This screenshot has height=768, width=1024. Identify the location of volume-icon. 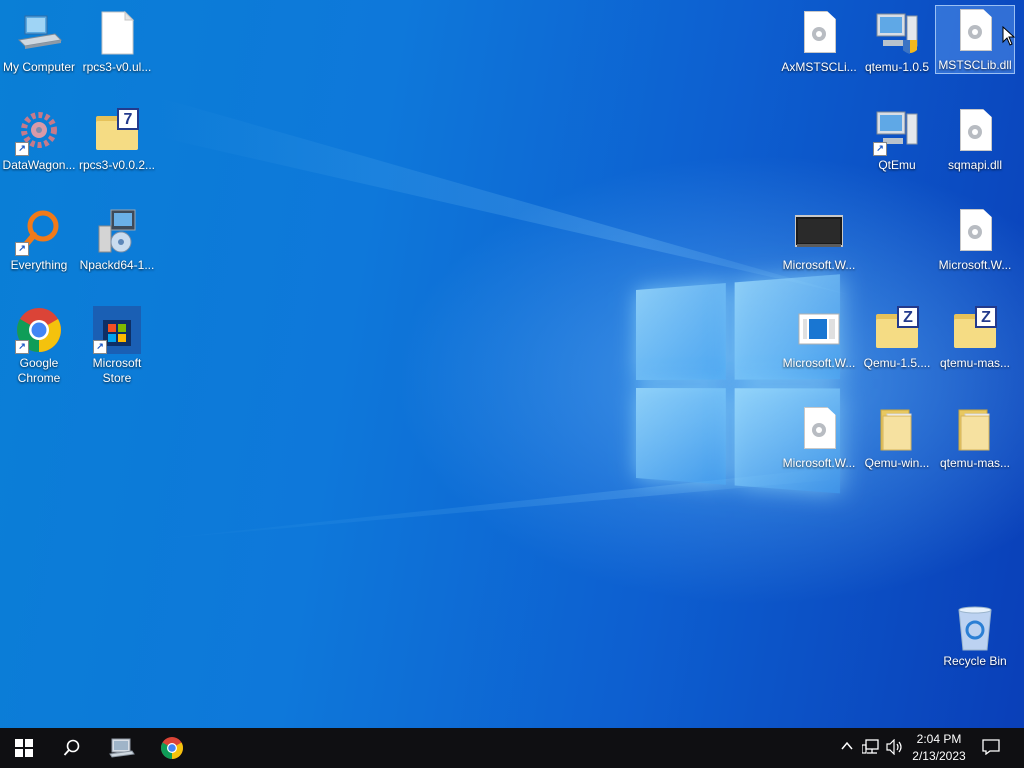
(895, 747).